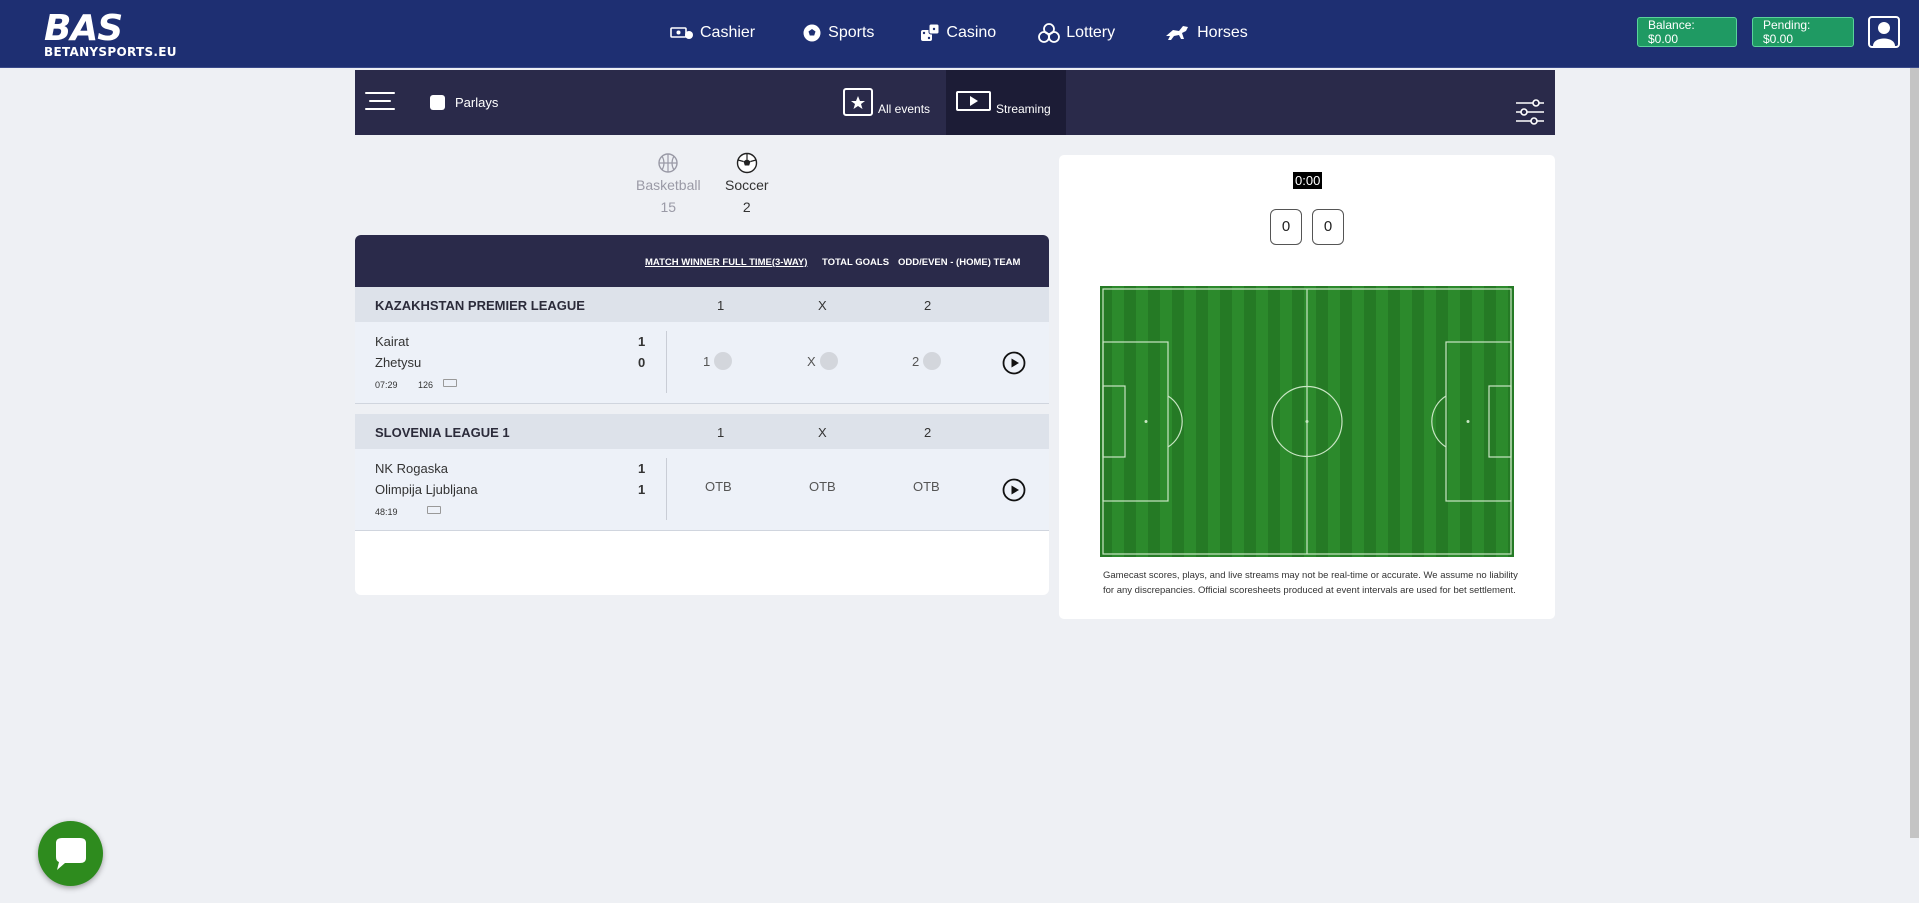  Describe the element at coordinates (702, 363) in the screenshot. I see `game-row: Kairat Zhetysu 1 0 07:29 126 1 X 2` at that location.